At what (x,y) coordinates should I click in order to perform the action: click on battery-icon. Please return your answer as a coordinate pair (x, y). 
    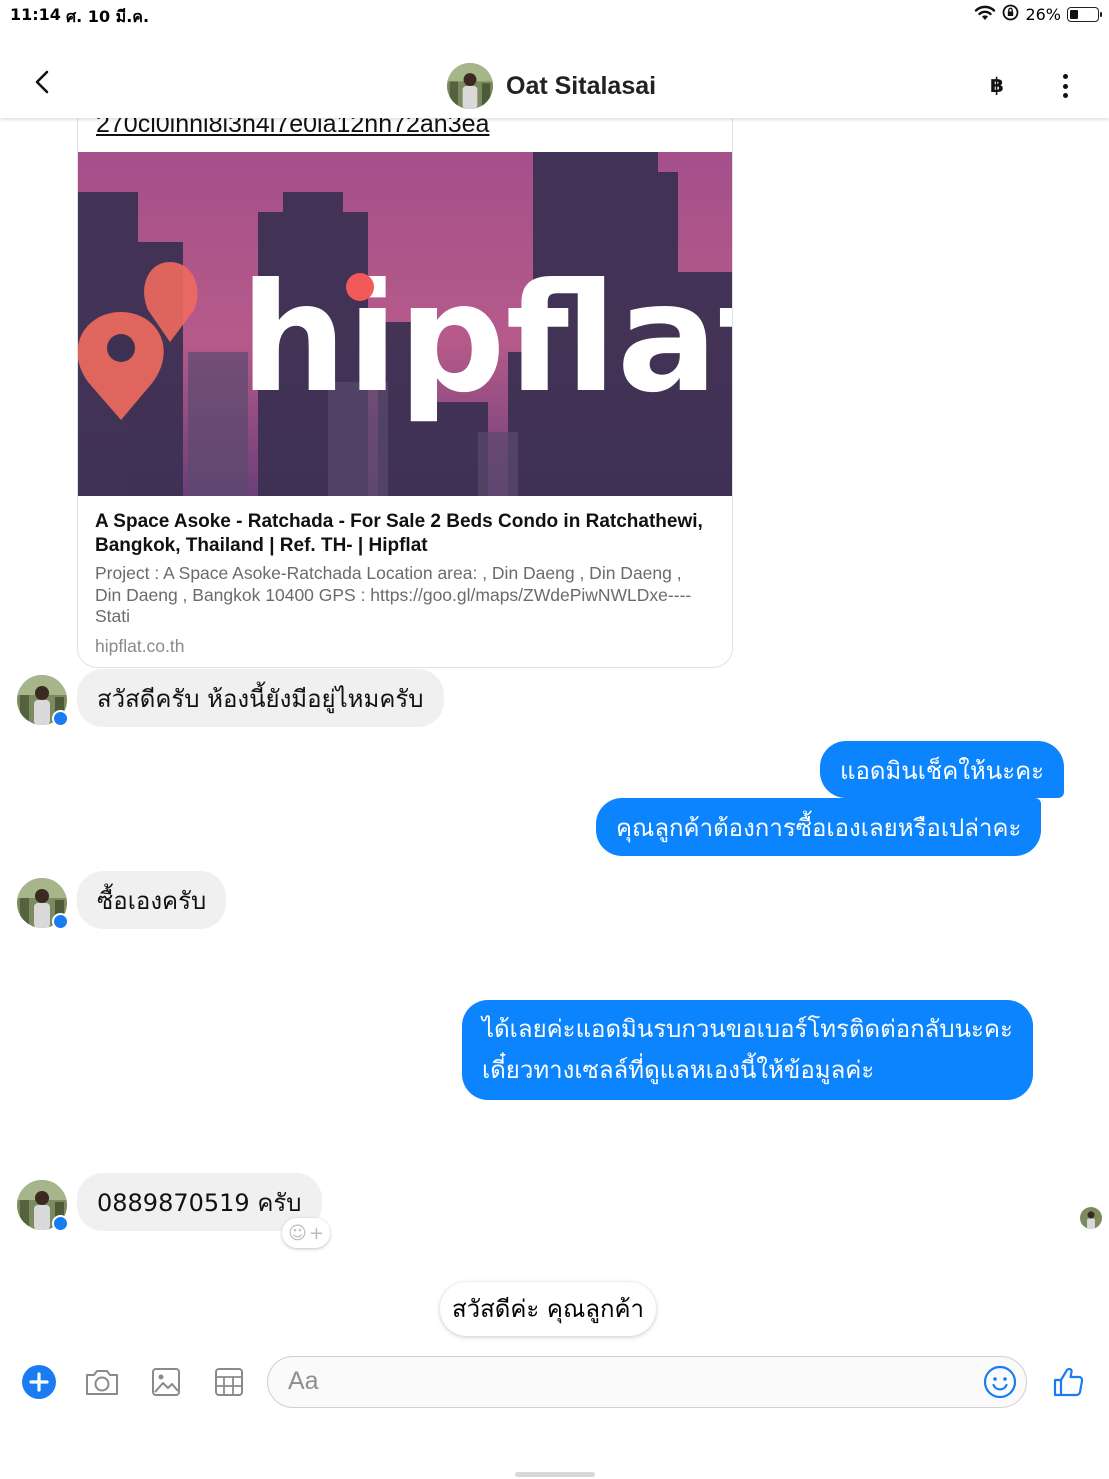
    Looking at the image, I should click on (1084, 14).